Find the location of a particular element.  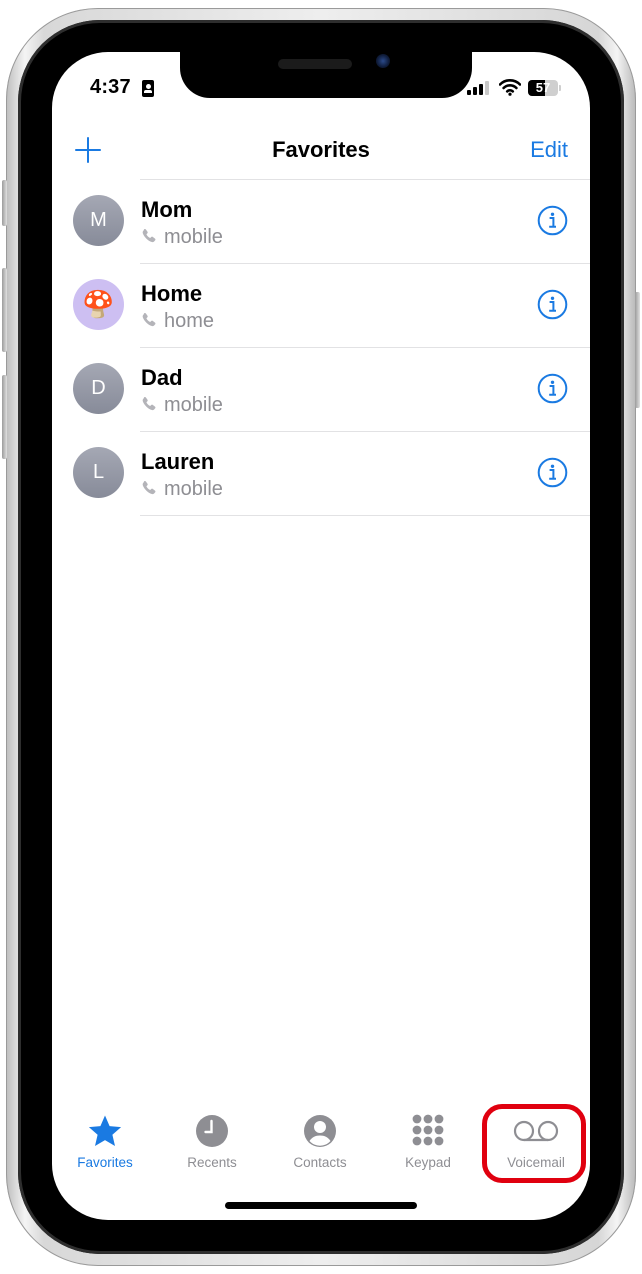

action-button is located at coordinates (4, 203).